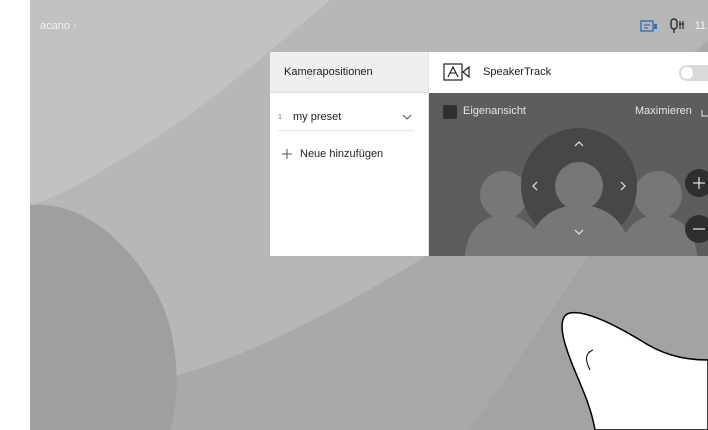 The width and height of the screenshot is (708, 430). What do you see at coordinates (568, 73) in the screenshot?
I see `speakertrack-row: SpeakerTrack` at bounding box center [568, 73].